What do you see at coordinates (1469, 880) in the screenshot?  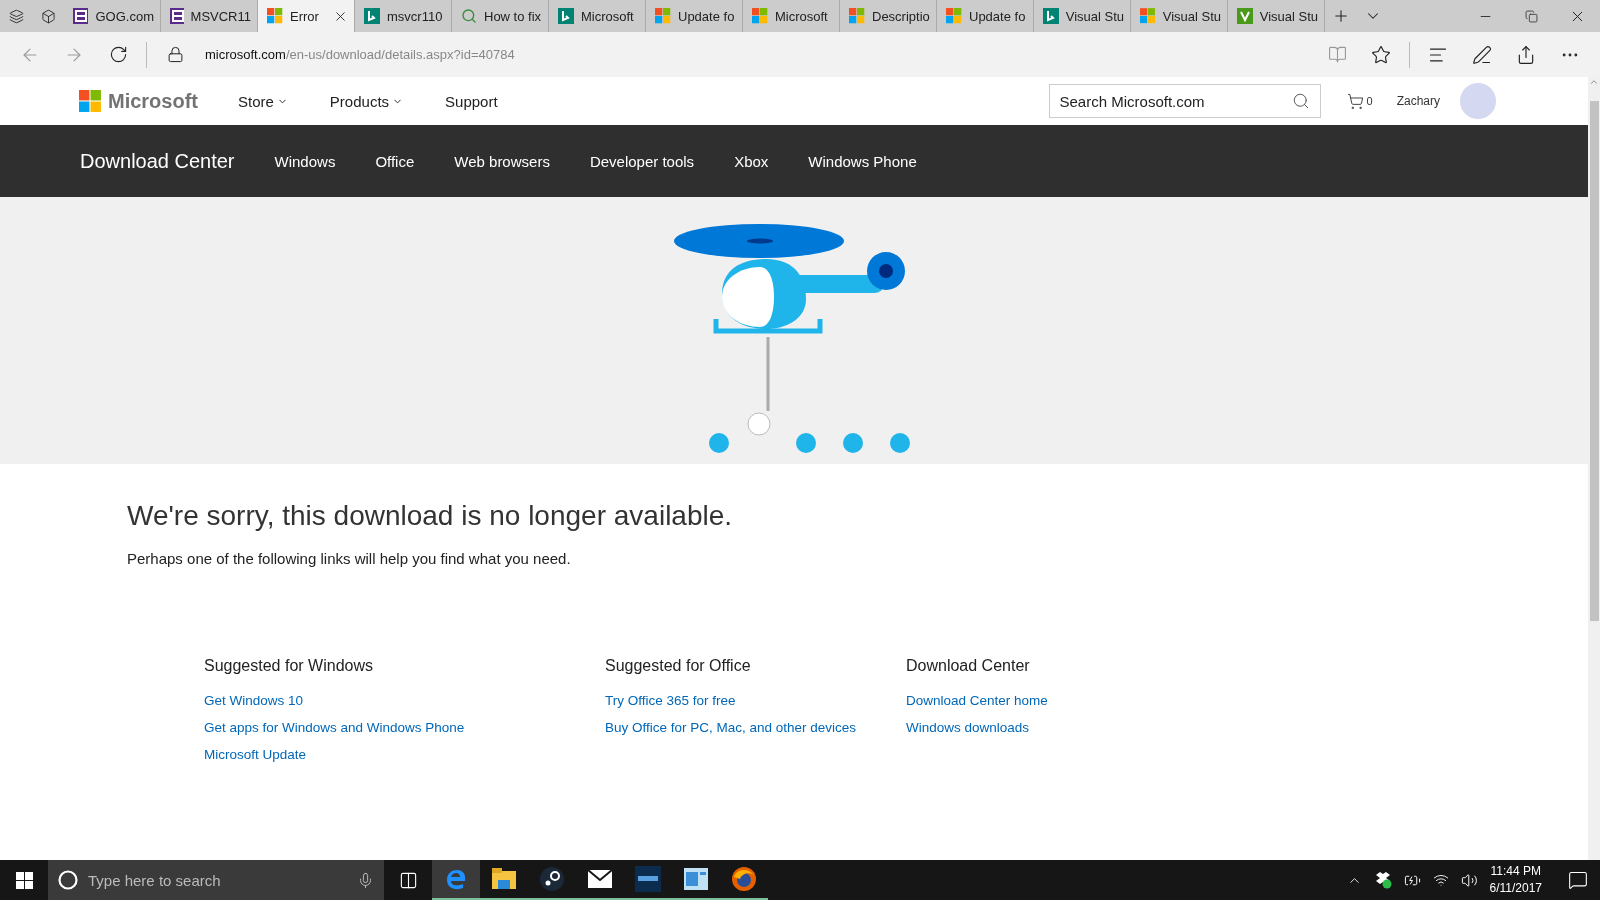 I see `volume-icon` at bounding box center [1469, 880].